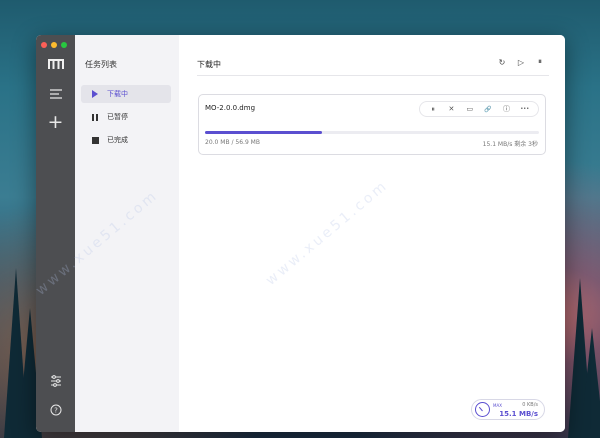  Describe the element at coordinates (525, 109) in the screenshot. I see `more-icon: •••` at that location.